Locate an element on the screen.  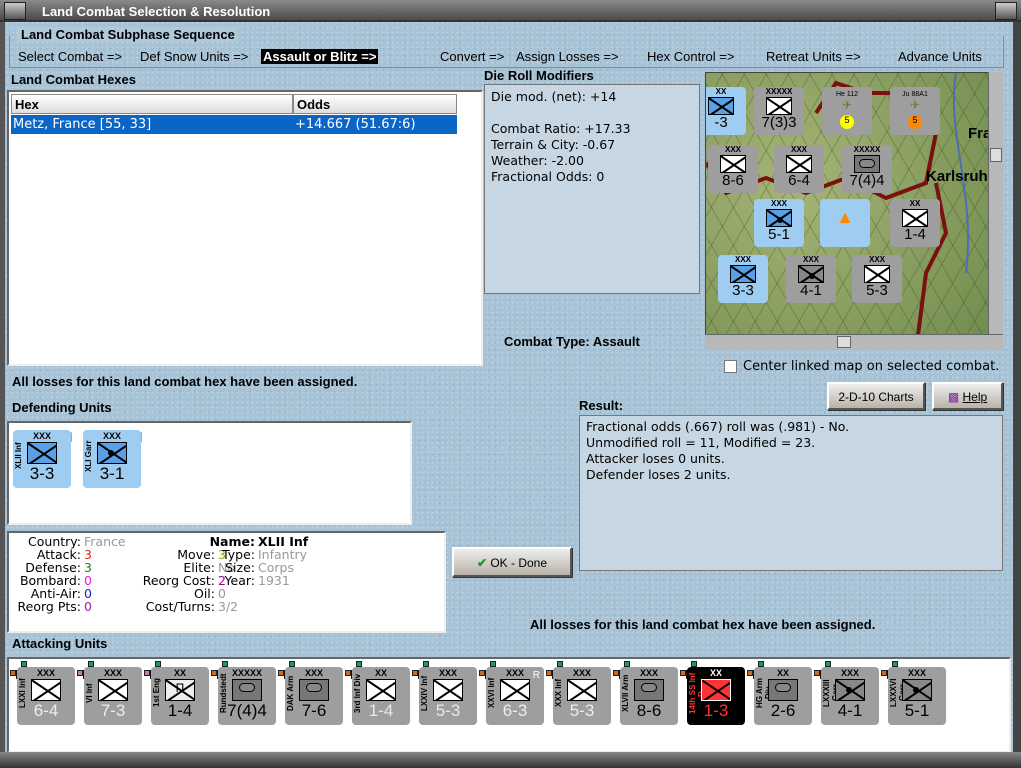
attacking-unit: LXXXIII GarrXXX4-1No effect is located at coordinates (846, 693).